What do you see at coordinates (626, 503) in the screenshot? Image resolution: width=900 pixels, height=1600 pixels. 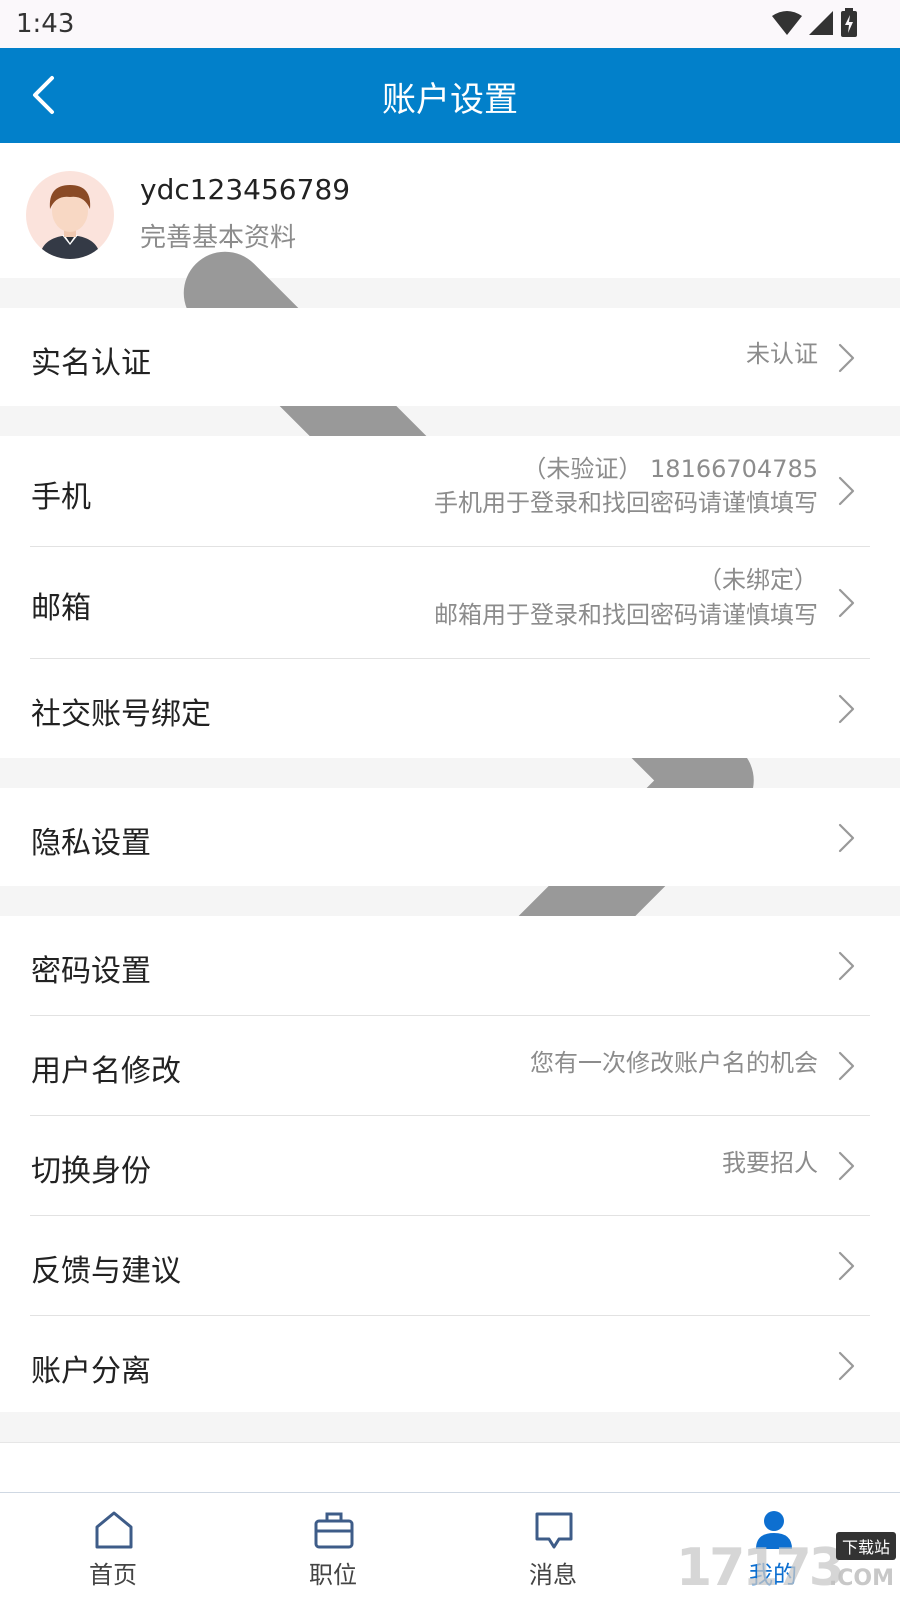 I see `row-hint: 手机用于登录和找回密码请谨慎填写` at bounding box center [626, 503].